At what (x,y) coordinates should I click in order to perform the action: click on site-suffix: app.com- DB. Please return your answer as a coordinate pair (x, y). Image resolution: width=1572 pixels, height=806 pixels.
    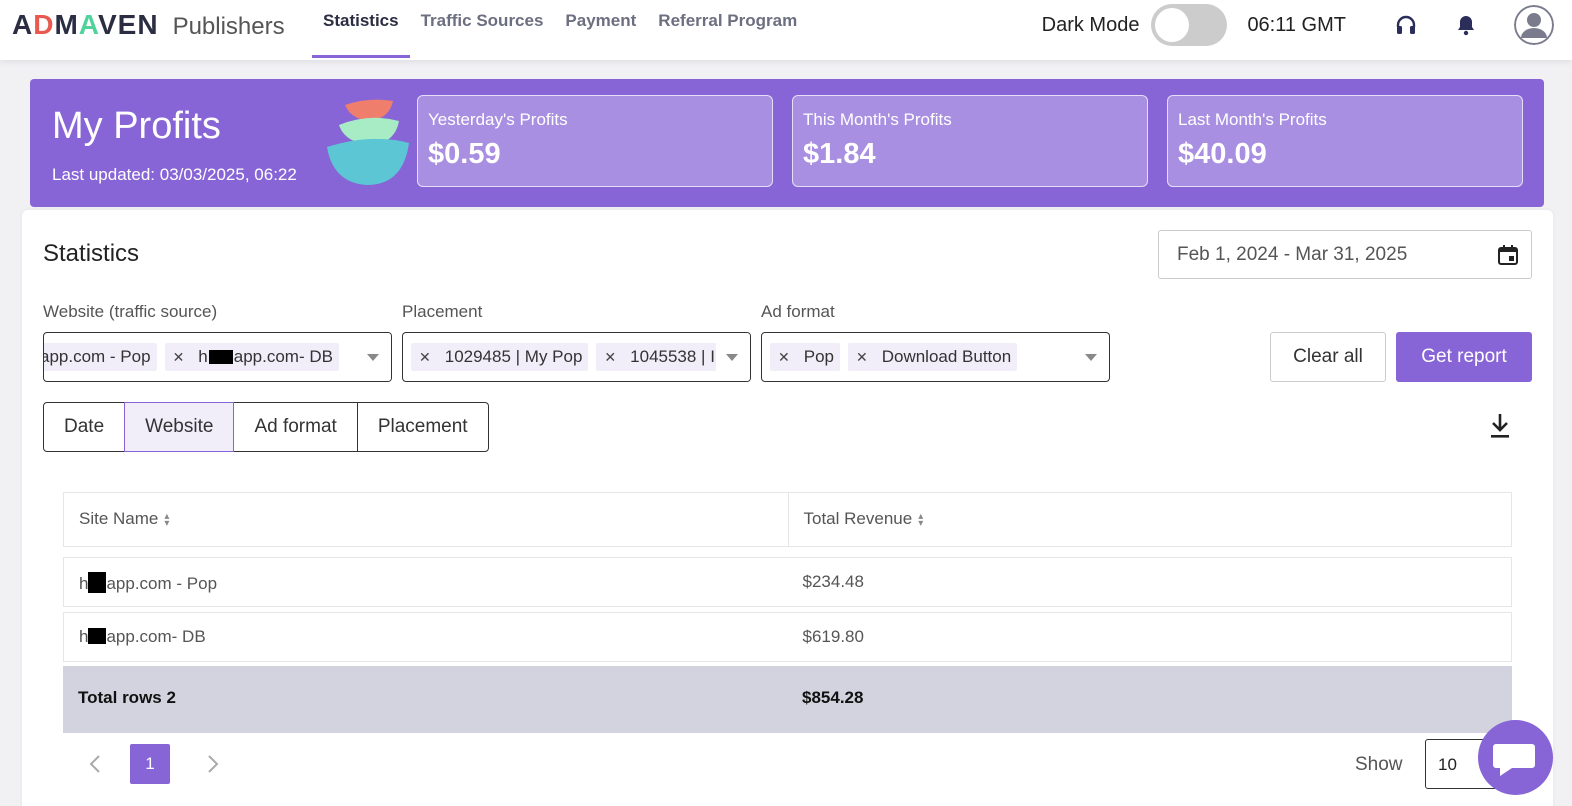
    Looking at the image, I should click on (156, 636).